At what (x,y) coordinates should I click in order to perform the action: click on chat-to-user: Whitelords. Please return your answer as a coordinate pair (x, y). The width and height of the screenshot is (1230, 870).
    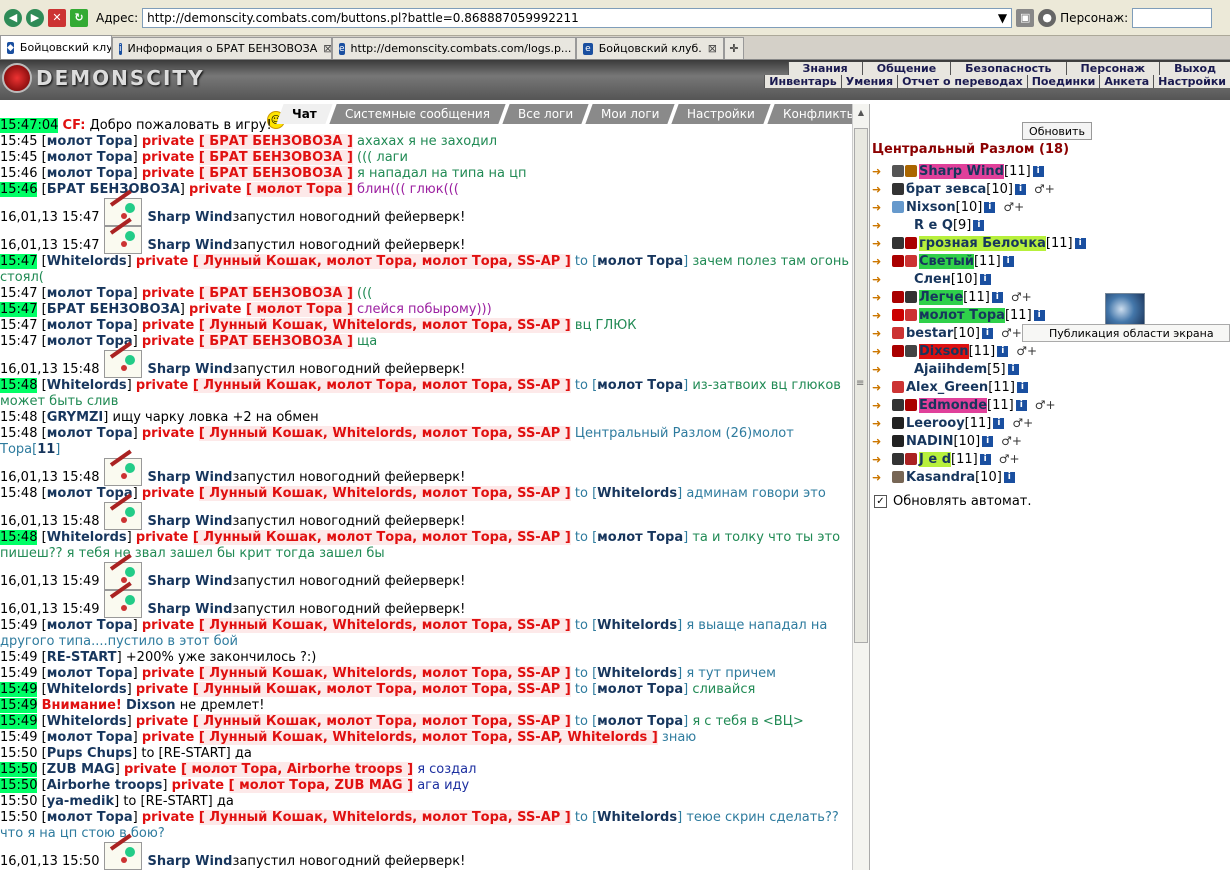
    Looking at the image, I should click on (637, 673).